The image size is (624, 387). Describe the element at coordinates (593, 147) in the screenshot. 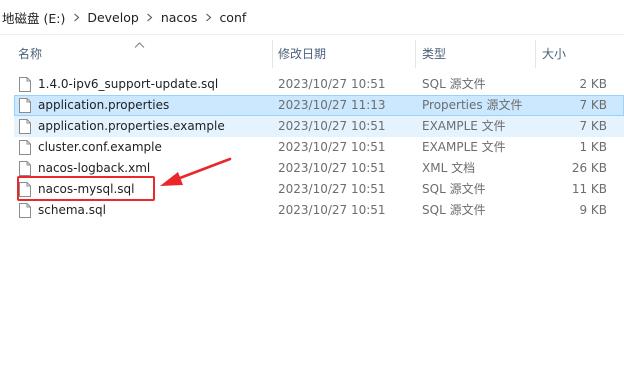

I see `file-size: 1 KB` at that location.